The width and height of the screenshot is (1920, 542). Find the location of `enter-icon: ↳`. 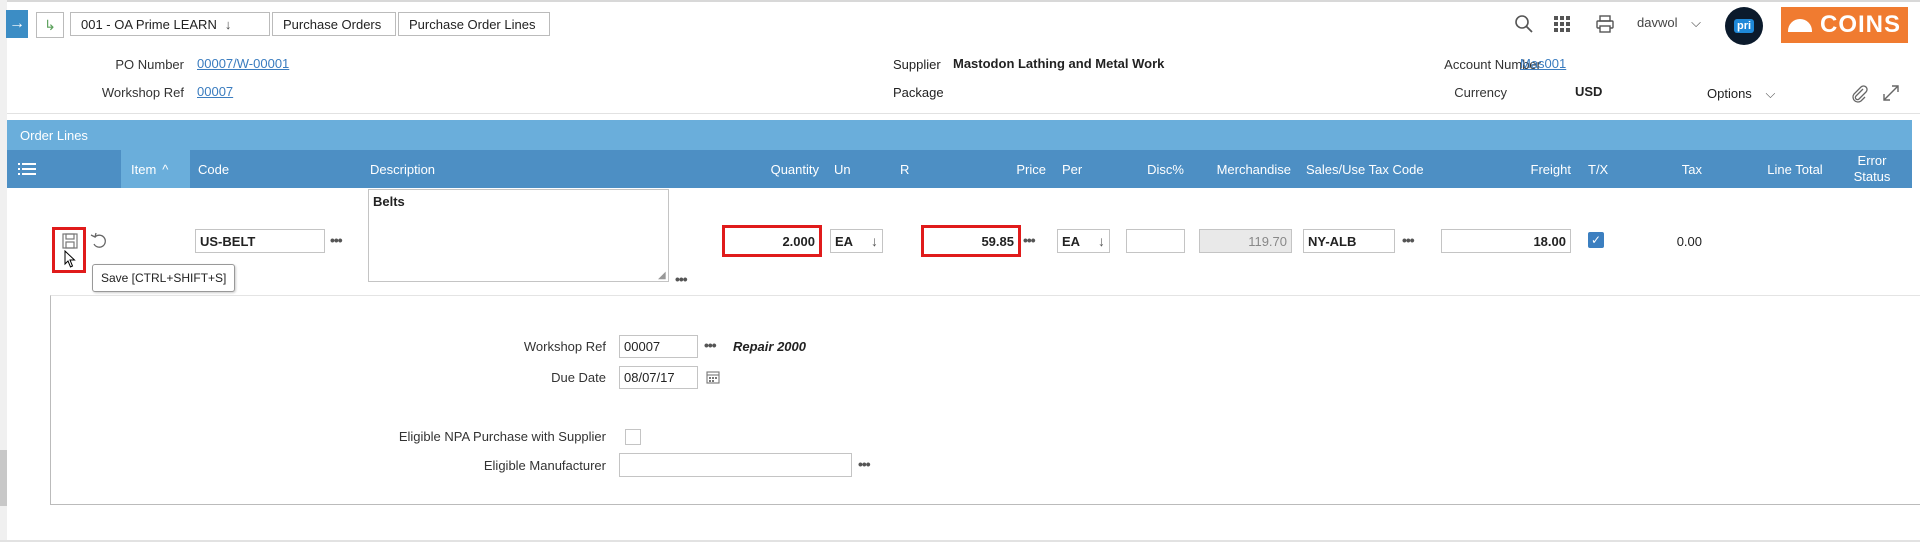

enter-icon: ↳ is located at coordinates (50, 24).